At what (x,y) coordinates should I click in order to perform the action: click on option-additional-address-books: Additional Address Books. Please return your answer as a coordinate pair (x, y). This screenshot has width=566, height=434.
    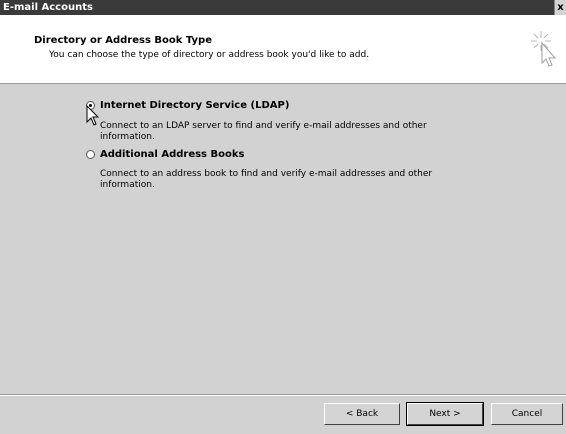
    Looking at the image, I should click on (165, 155).